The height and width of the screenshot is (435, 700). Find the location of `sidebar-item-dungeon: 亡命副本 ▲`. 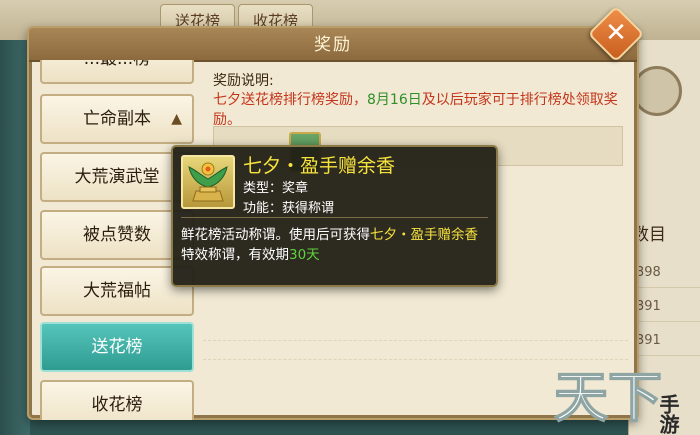

sidebar-item-dungeon: 亡命副本 ▲ is located at coordinates (117, 119).